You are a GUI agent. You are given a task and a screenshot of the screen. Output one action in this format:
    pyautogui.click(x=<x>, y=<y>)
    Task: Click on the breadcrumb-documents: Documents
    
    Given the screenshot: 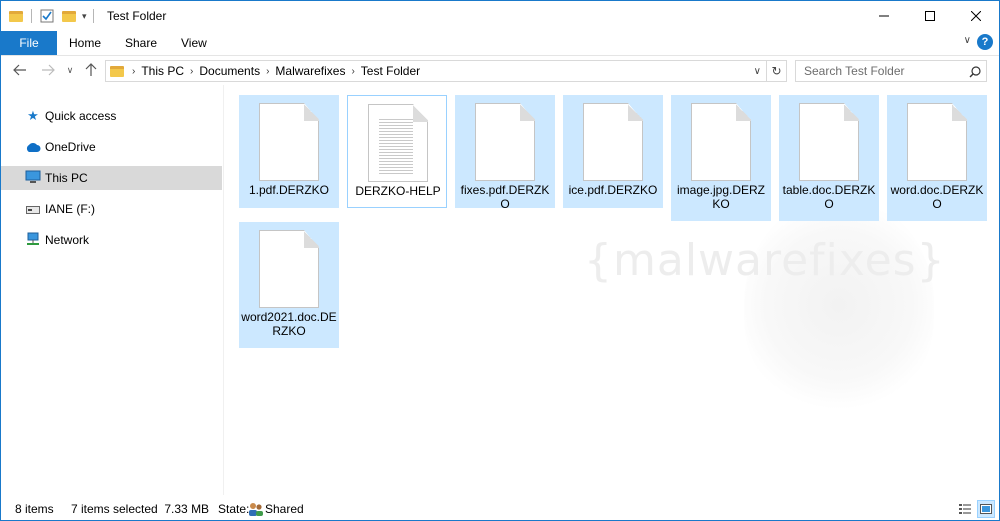 What is the action you would take?
    pyautogui.click(x=229, y=71)
    